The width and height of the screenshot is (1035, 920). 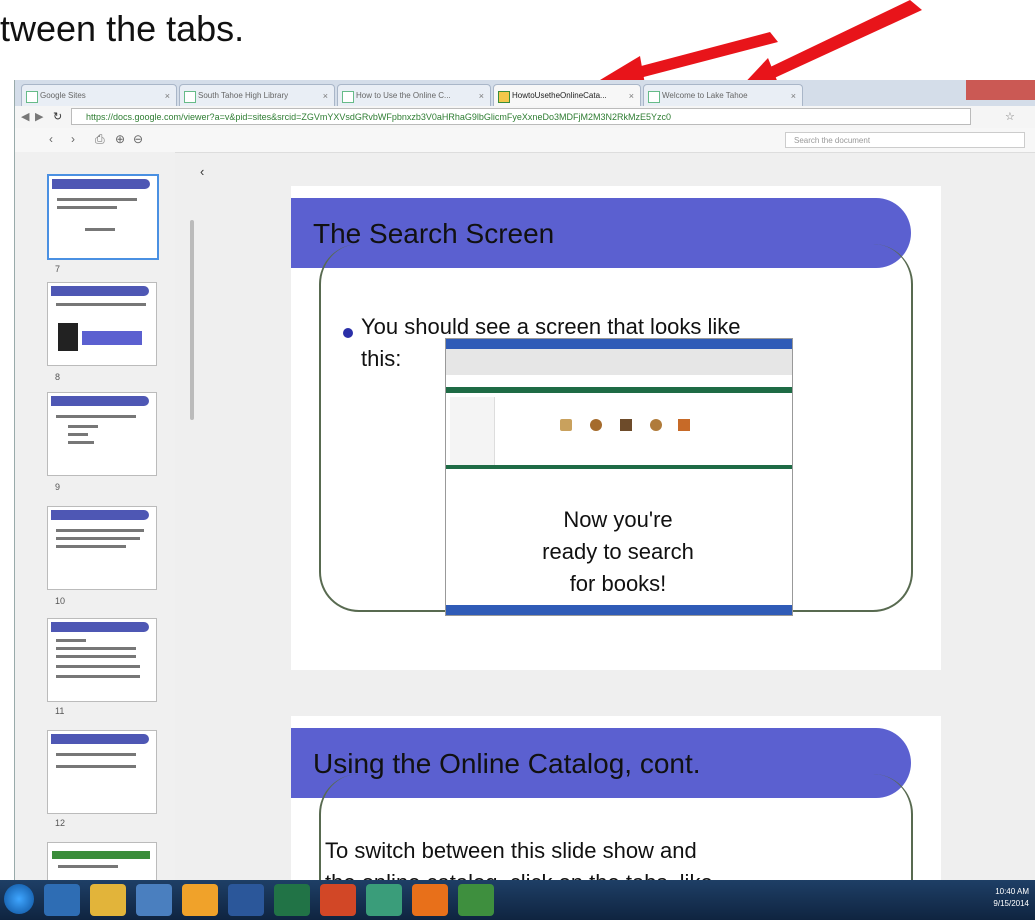 What do you see at coordinates (705, 95) in the screenshot?
I see `tab-label: Welcome to Lake Tahoe` at bounding box center [705, 95].